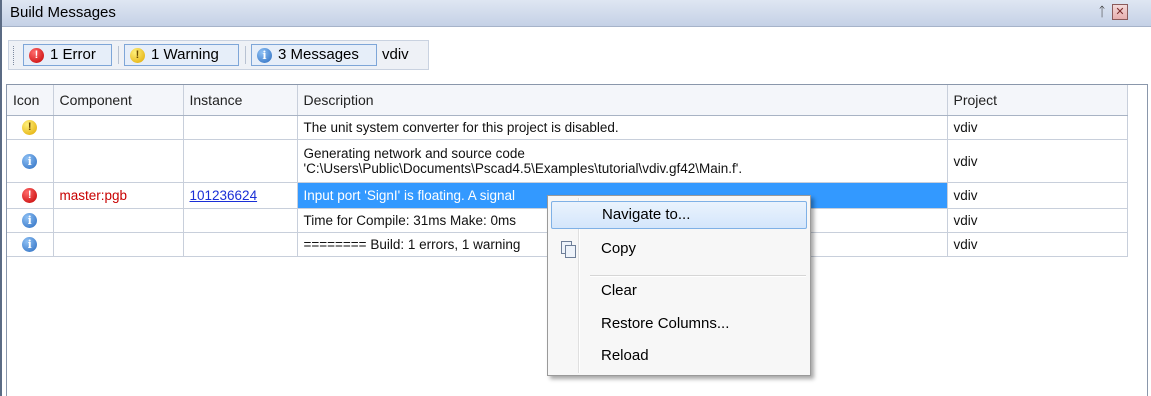  What do you see at coordinates (622, 100) in the screenshot?
I see `column-header-description: Description` at bounding box center [622, 100].